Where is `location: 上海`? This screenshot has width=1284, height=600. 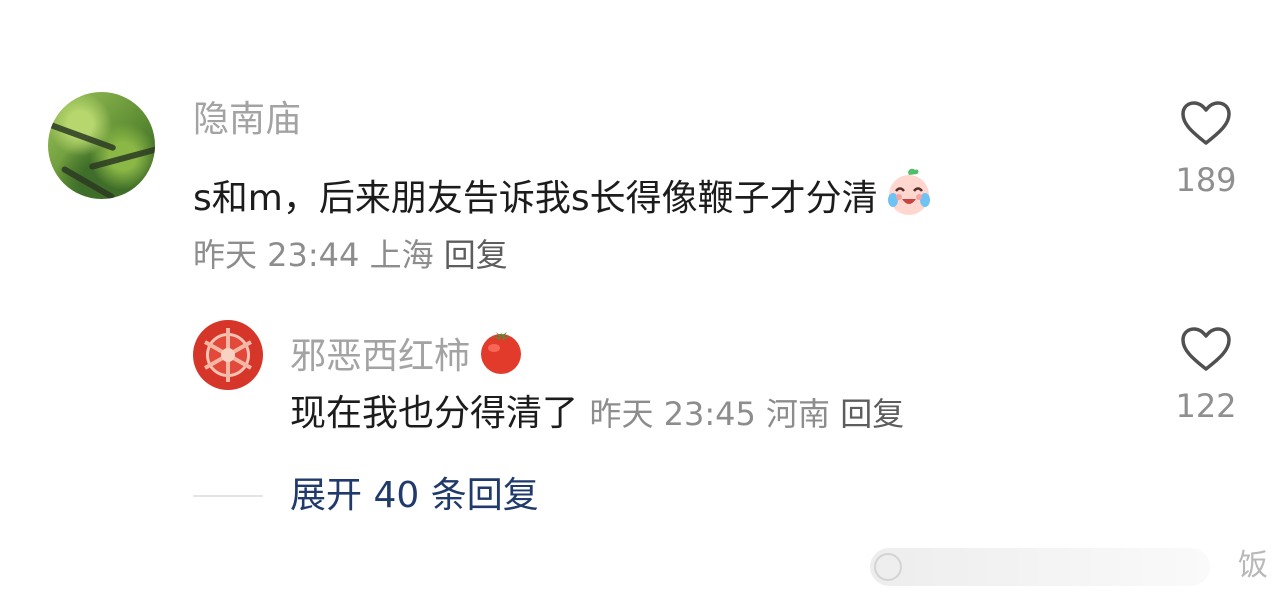 location: 上海 is located at coordinates (401, 255).